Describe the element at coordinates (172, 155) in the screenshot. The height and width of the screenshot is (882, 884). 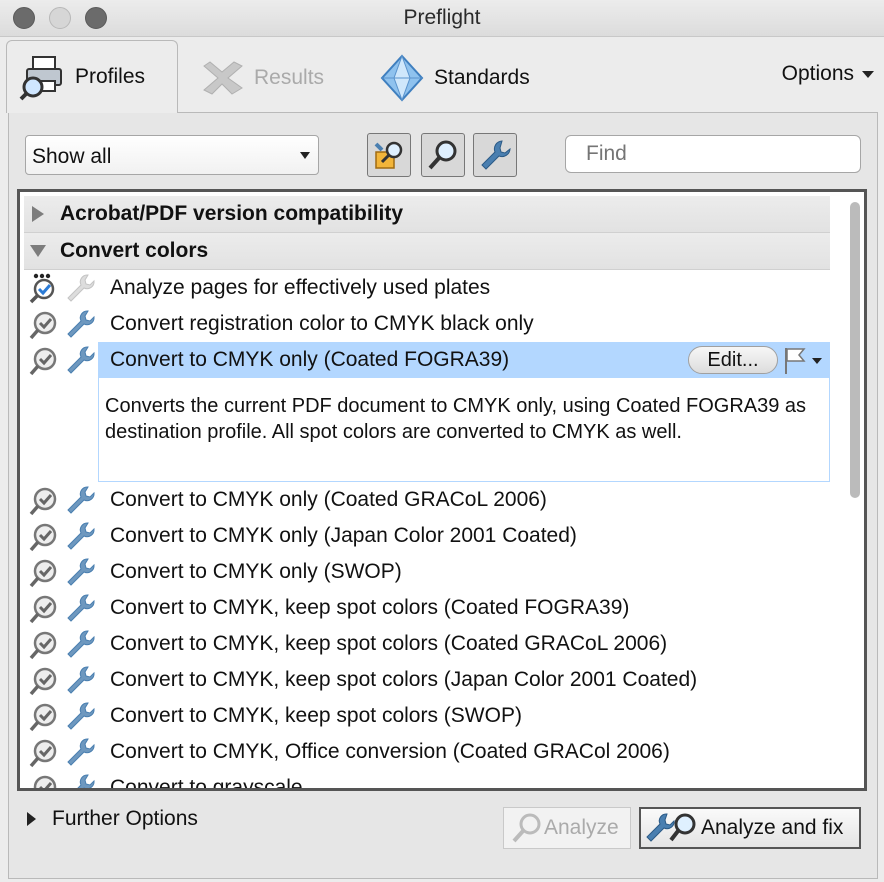
I see `profile-filter-select: Show all` at that location.